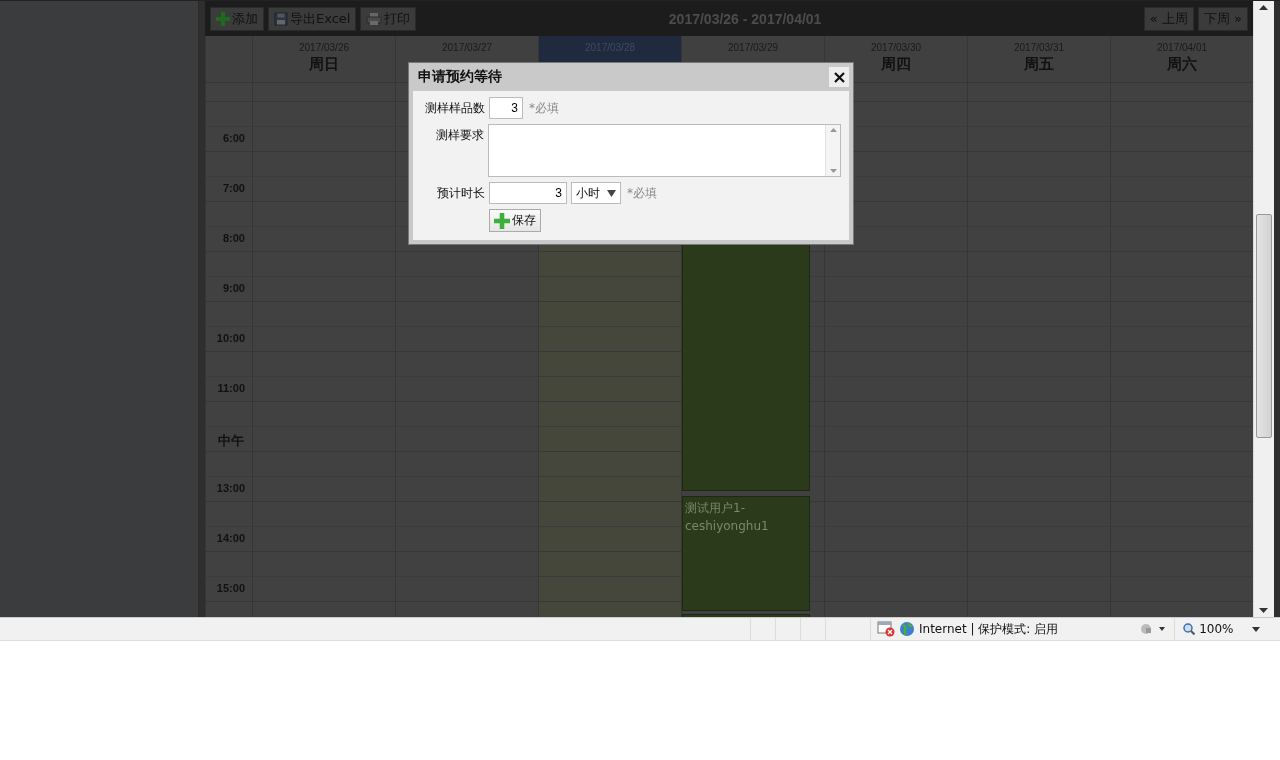  What do you see at coordinates (596, 193) in the screenshot?
I see `unit-dropdown: 小时` at bounding box center [596, 193].